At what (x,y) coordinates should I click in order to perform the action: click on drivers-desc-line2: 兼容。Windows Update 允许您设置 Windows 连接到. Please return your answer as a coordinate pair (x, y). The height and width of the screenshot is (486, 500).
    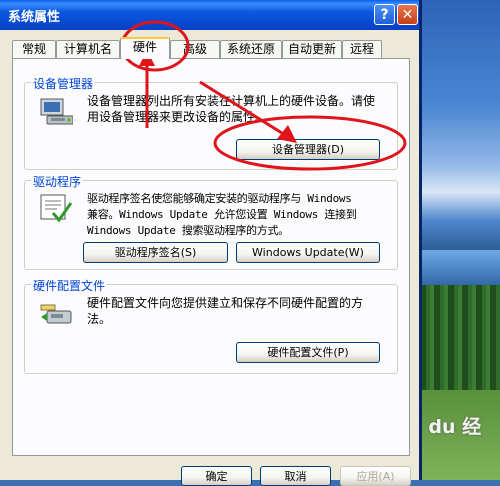
    Looking at the image, I should click on (222, 214).